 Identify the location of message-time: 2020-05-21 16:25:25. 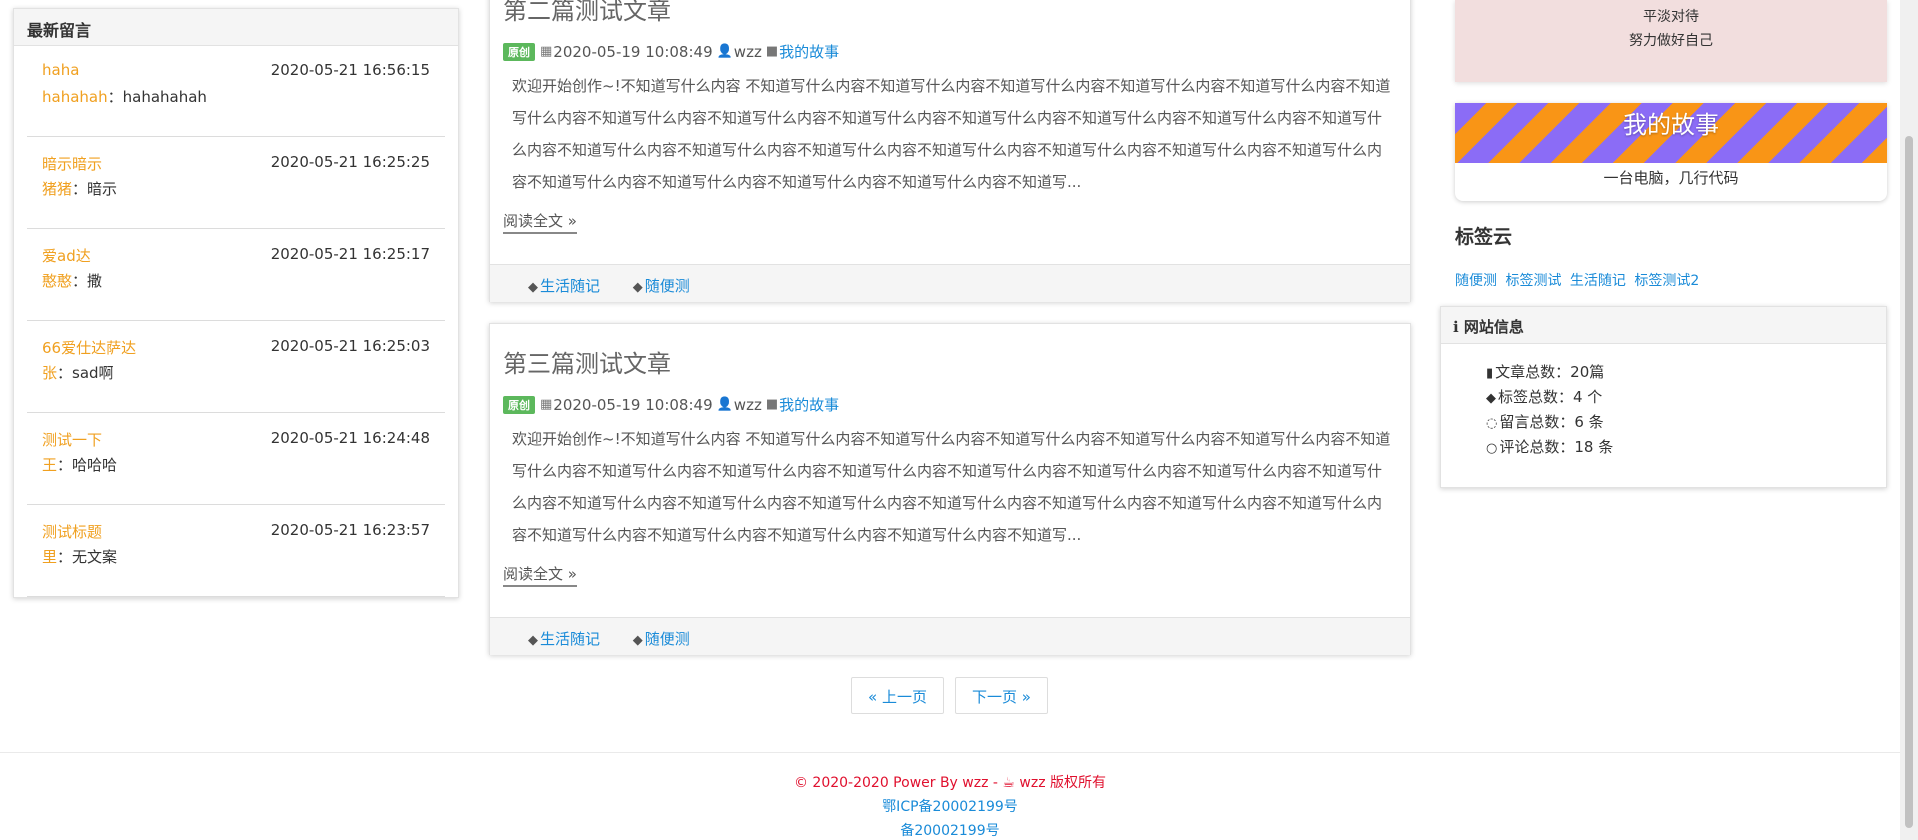
(350, 162).